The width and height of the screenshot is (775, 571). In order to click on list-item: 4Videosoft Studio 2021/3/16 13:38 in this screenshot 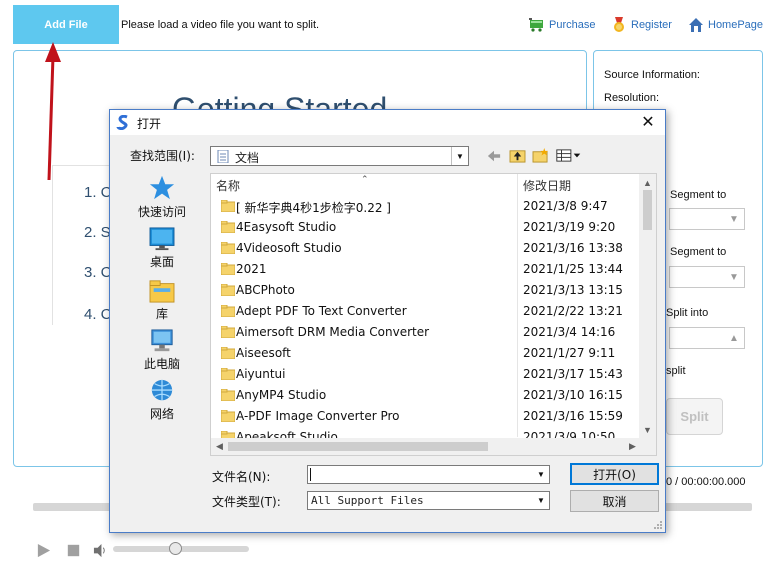, I will do `click(426, 248)`.